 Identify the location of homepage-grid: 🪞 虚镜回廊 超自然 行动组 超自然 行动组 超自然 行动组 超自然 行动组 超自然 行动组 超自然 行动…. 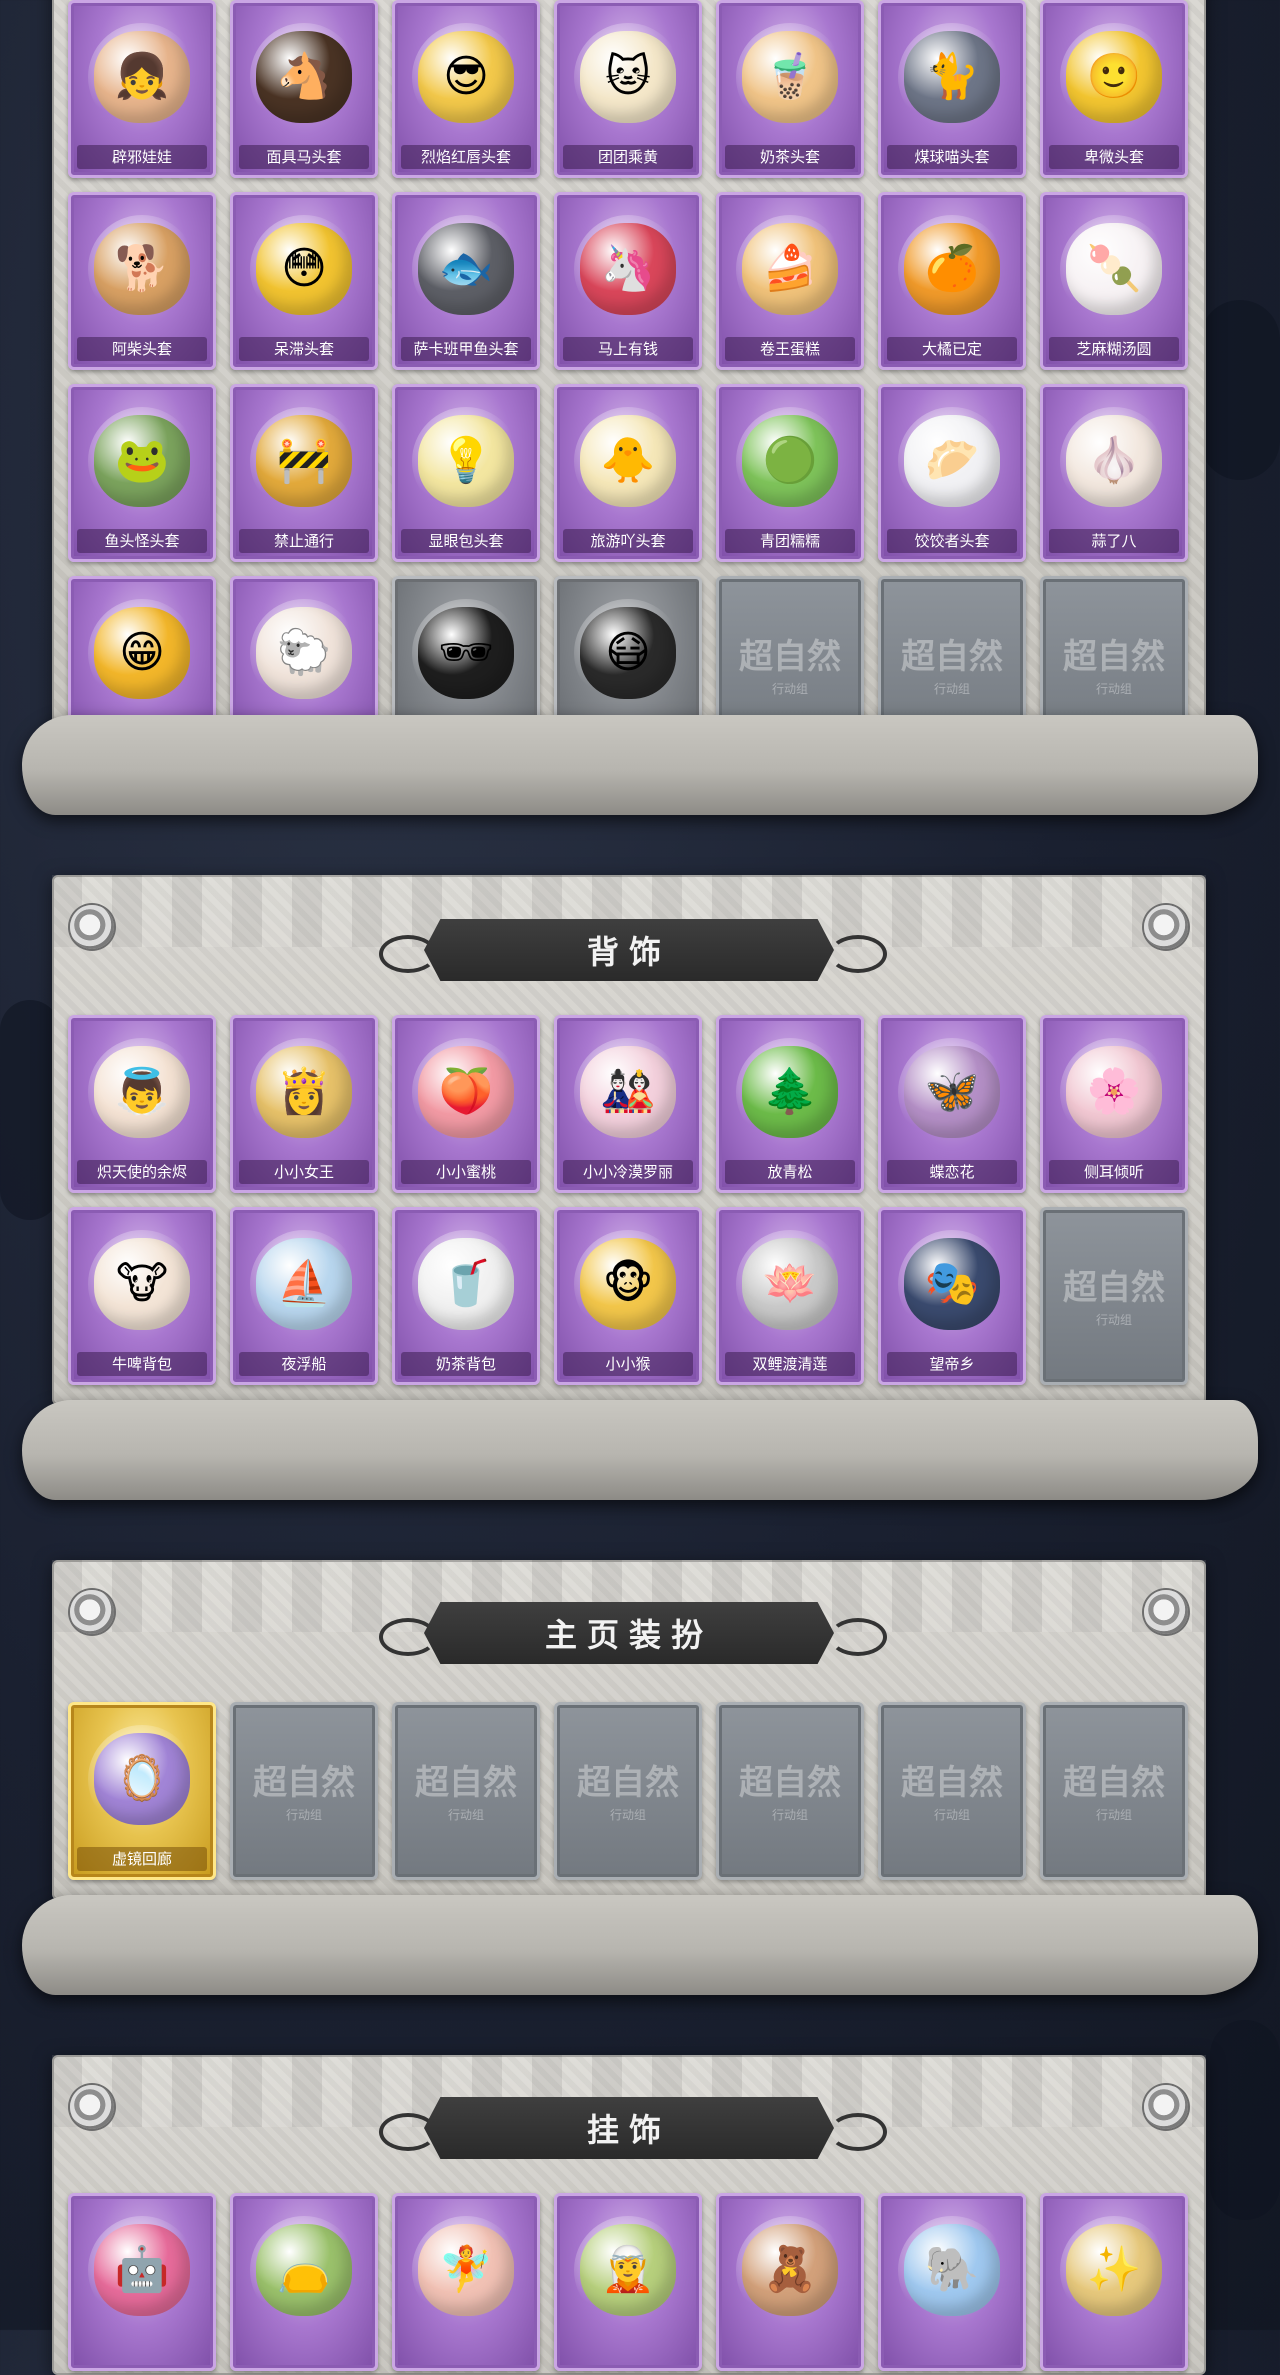
(628, 1791).